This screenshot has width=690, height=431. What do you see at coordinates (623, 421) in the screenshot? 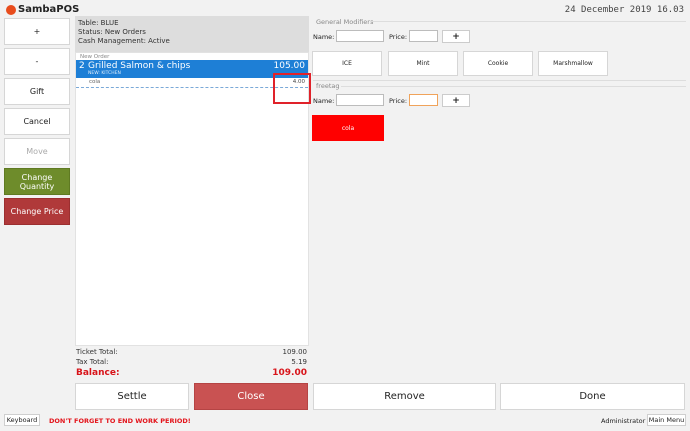
I see `logged-in-user: Administrator` at bounding box center [623, 421].